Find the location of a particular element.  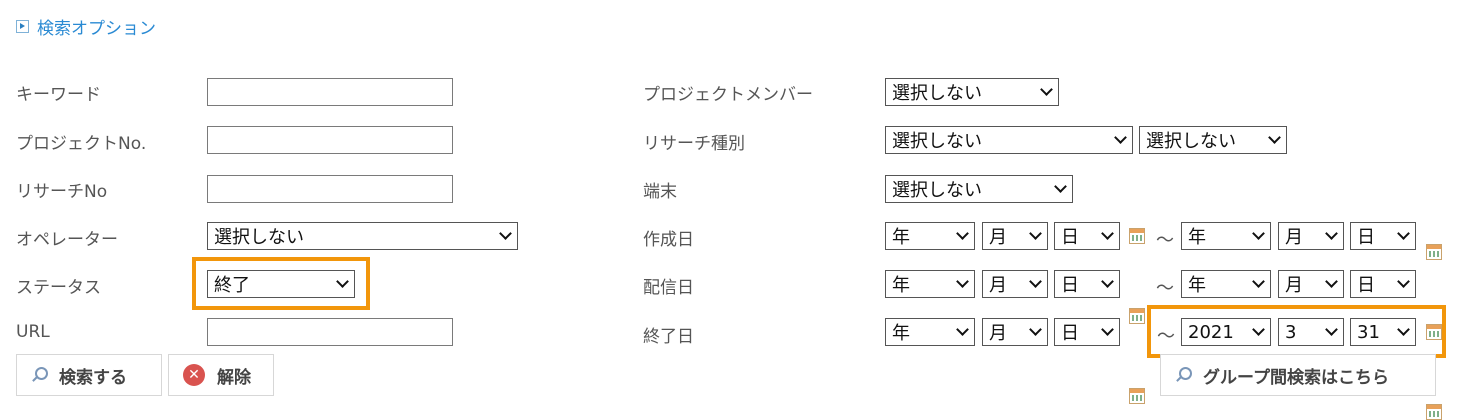

delivery-to-year-select: 年 is located at coordinates (1226, 284).